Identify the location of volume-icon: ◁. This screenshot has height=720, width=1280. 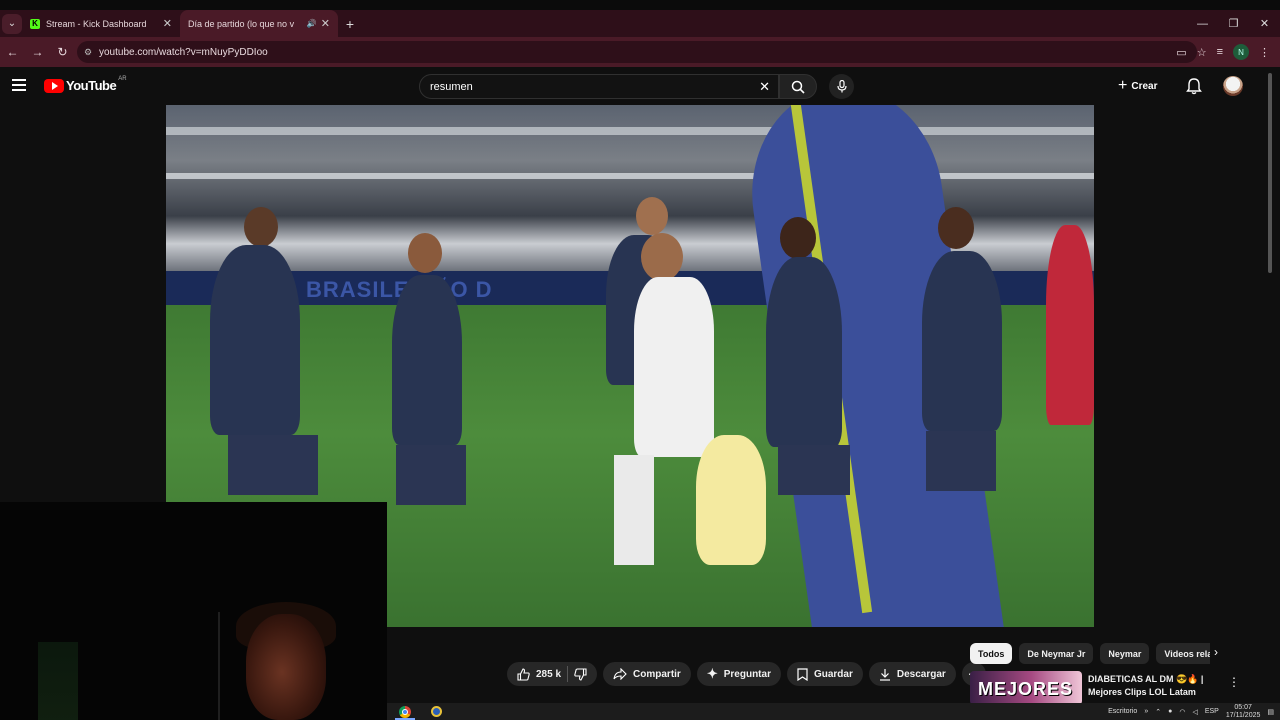
(1194, 712).